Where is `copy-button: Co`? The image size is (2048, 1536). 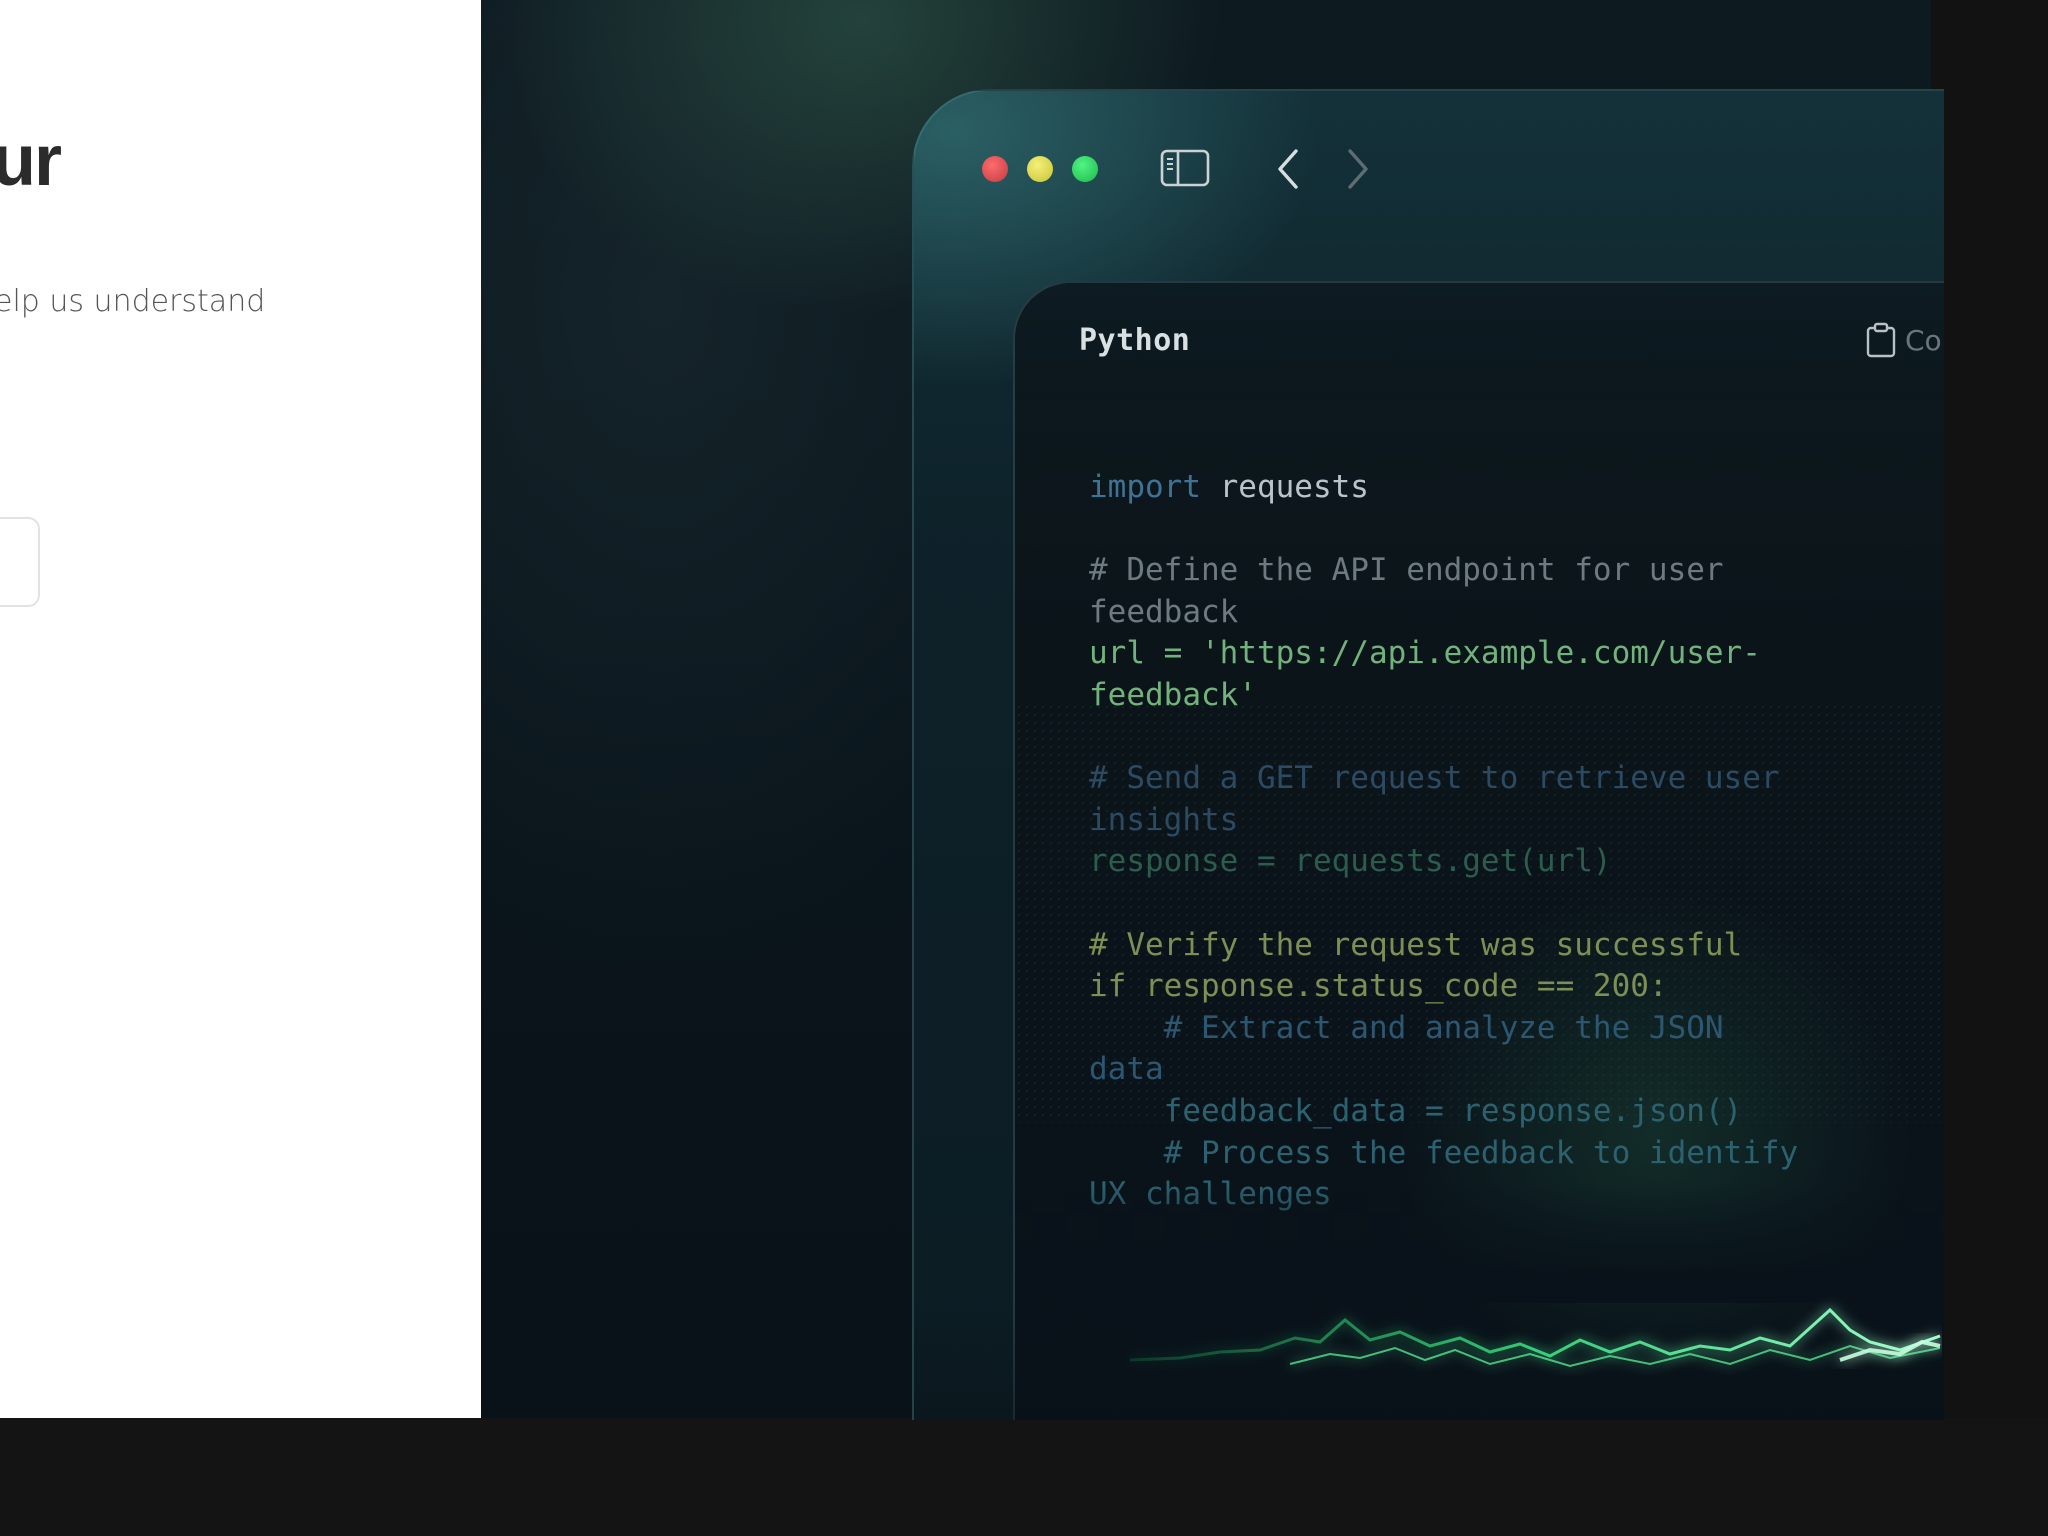 copy-button: Co is located at coordinates (1903, 340).